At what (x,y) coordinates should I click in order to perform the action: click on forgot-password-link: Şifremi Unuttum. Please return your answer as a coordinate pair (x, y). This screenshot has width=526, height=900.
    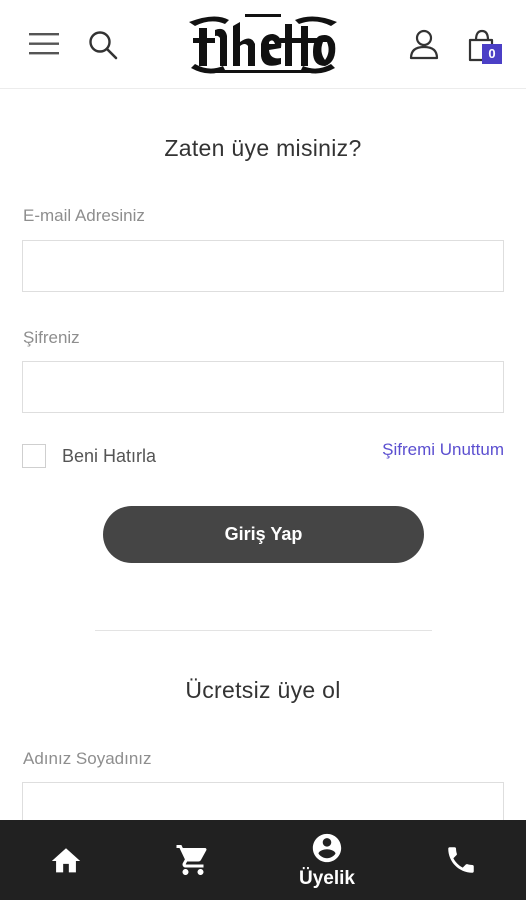
    Looking at the image, I should click on (443, 450).